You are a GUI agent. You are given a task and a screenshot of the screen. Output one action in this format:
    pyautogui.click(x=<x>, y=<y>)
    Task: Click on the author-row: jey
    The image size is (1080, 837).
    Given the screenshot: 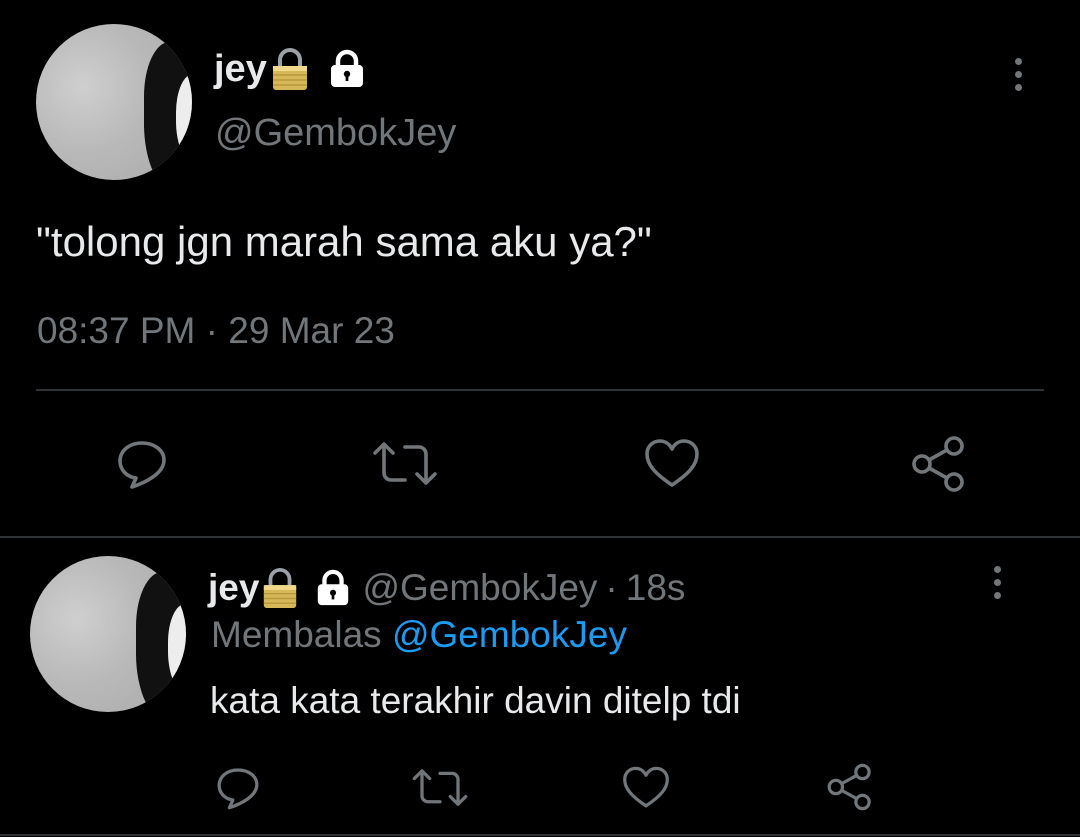 What is the action you would take?
    pyautogui.click(x=290, y=69)
    